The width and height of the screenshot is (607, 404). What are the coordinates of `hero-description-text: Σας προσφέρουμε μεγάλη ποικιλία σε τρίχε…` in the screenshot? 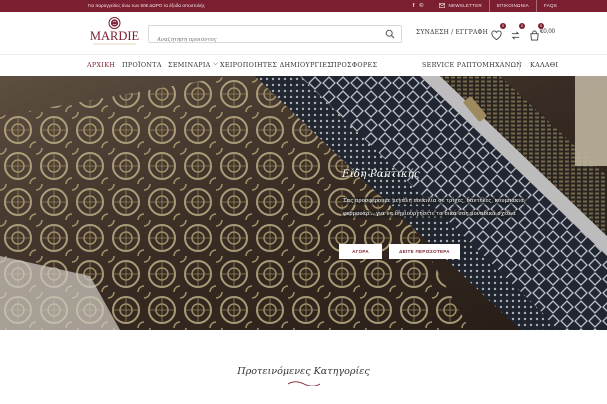 It's located at (434, 207).